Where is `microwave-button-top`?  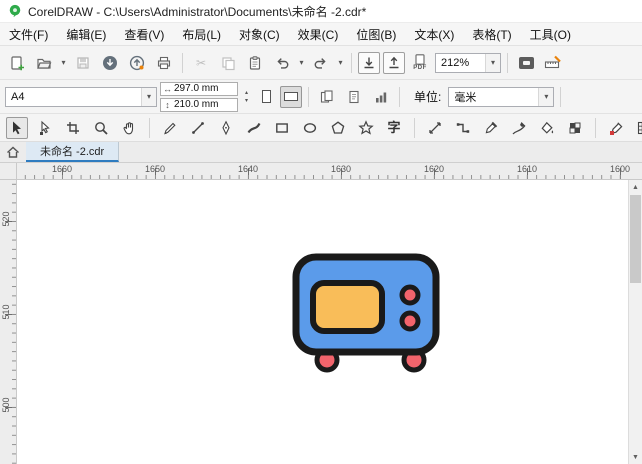
microwave-button-top is located at coordinates (410, 295).